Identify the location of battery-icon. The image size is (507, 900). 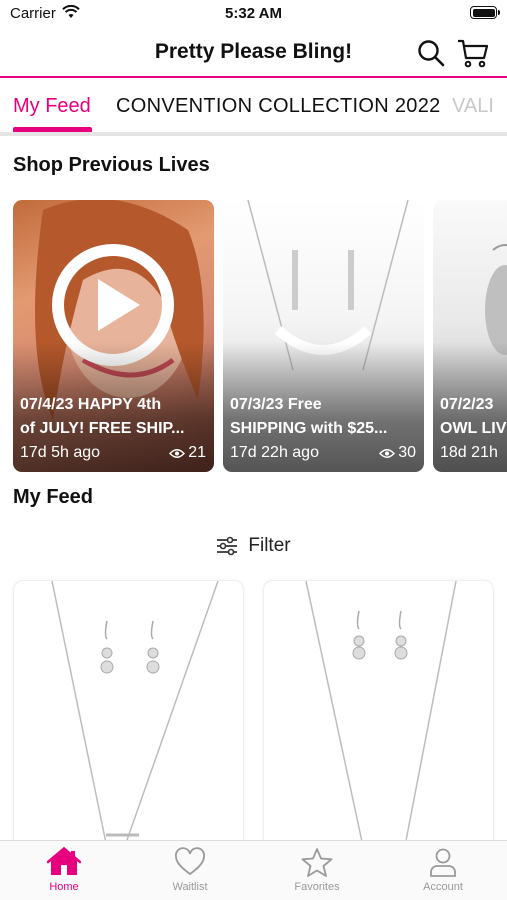
(485, 12).